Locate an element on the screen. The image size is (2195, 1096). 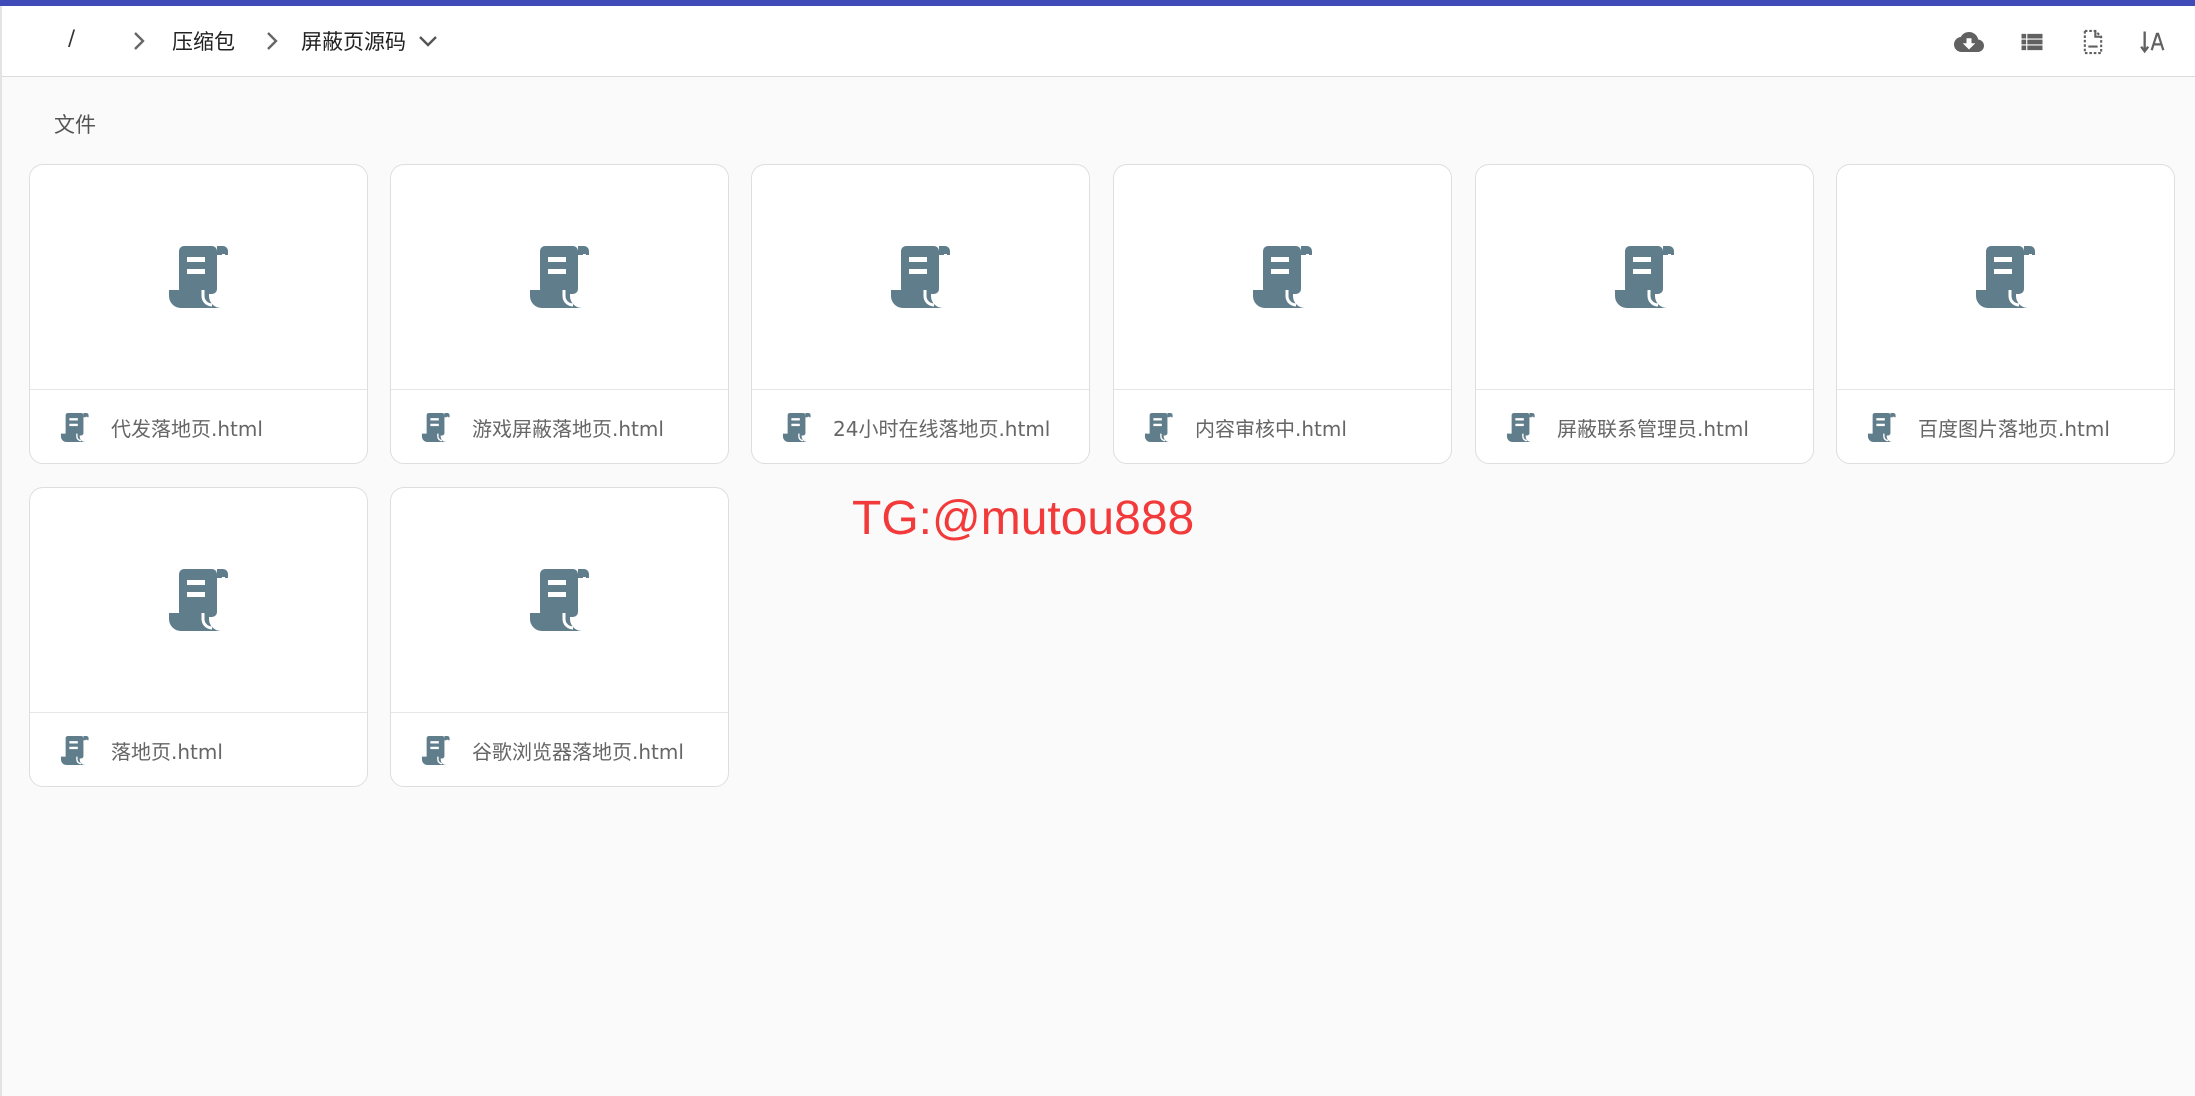
file-card-footer: 落地页.html is located at coordinates (198, 749).